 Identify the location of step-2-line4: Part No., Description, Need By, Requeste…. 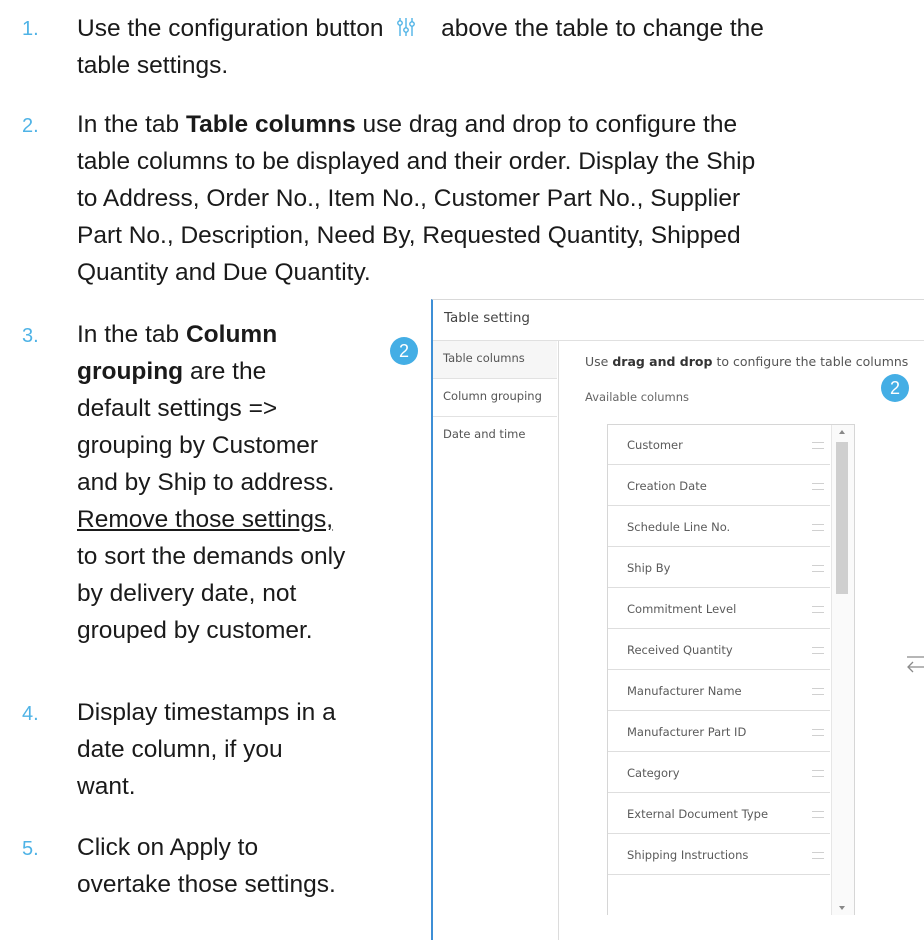
(409, 235).